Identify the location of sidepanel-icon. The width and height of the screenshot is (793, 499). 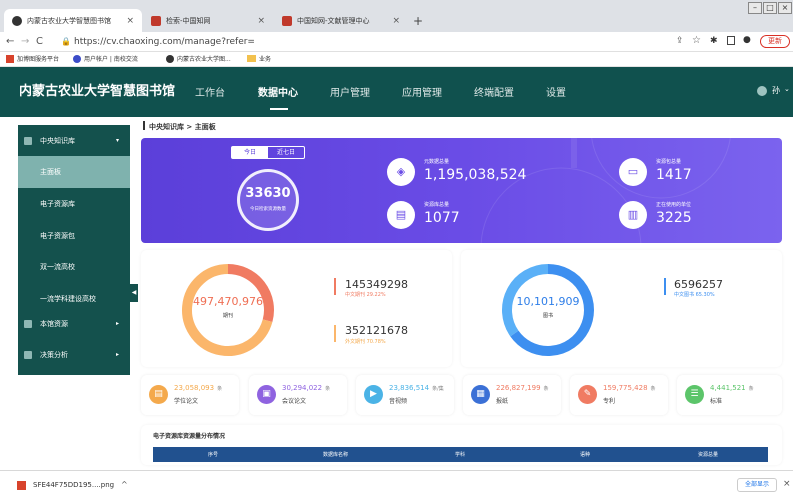
(731, 40).